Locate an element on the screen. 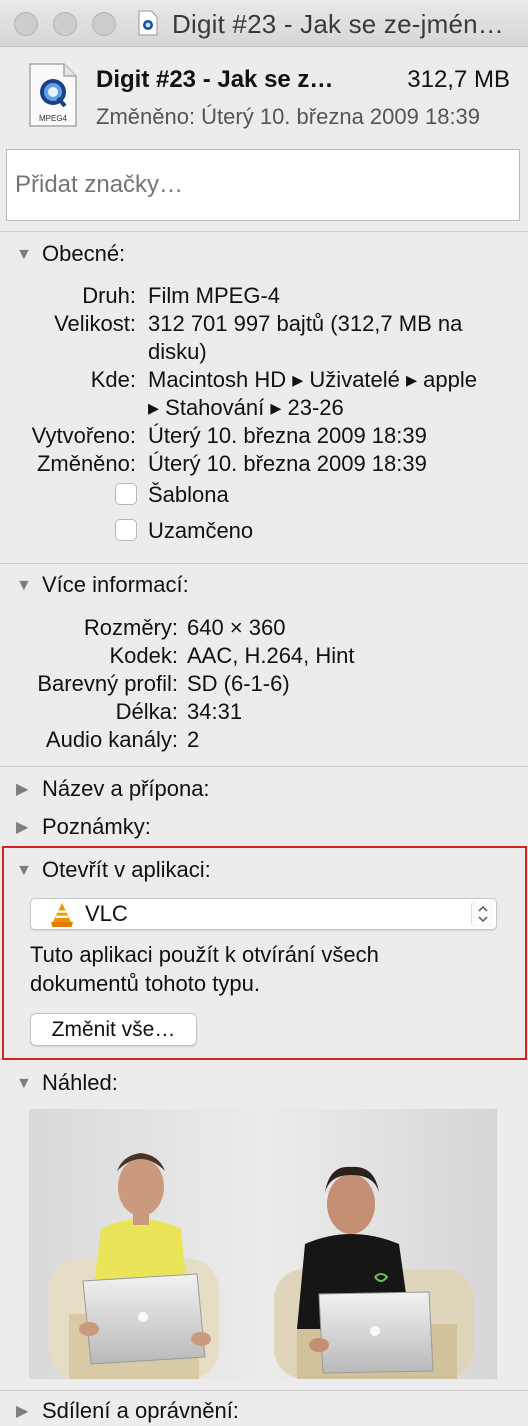 This screenshot has height=1426, width=528. kind-value: Film MPEG-4 is located at coordinates (214, 295).